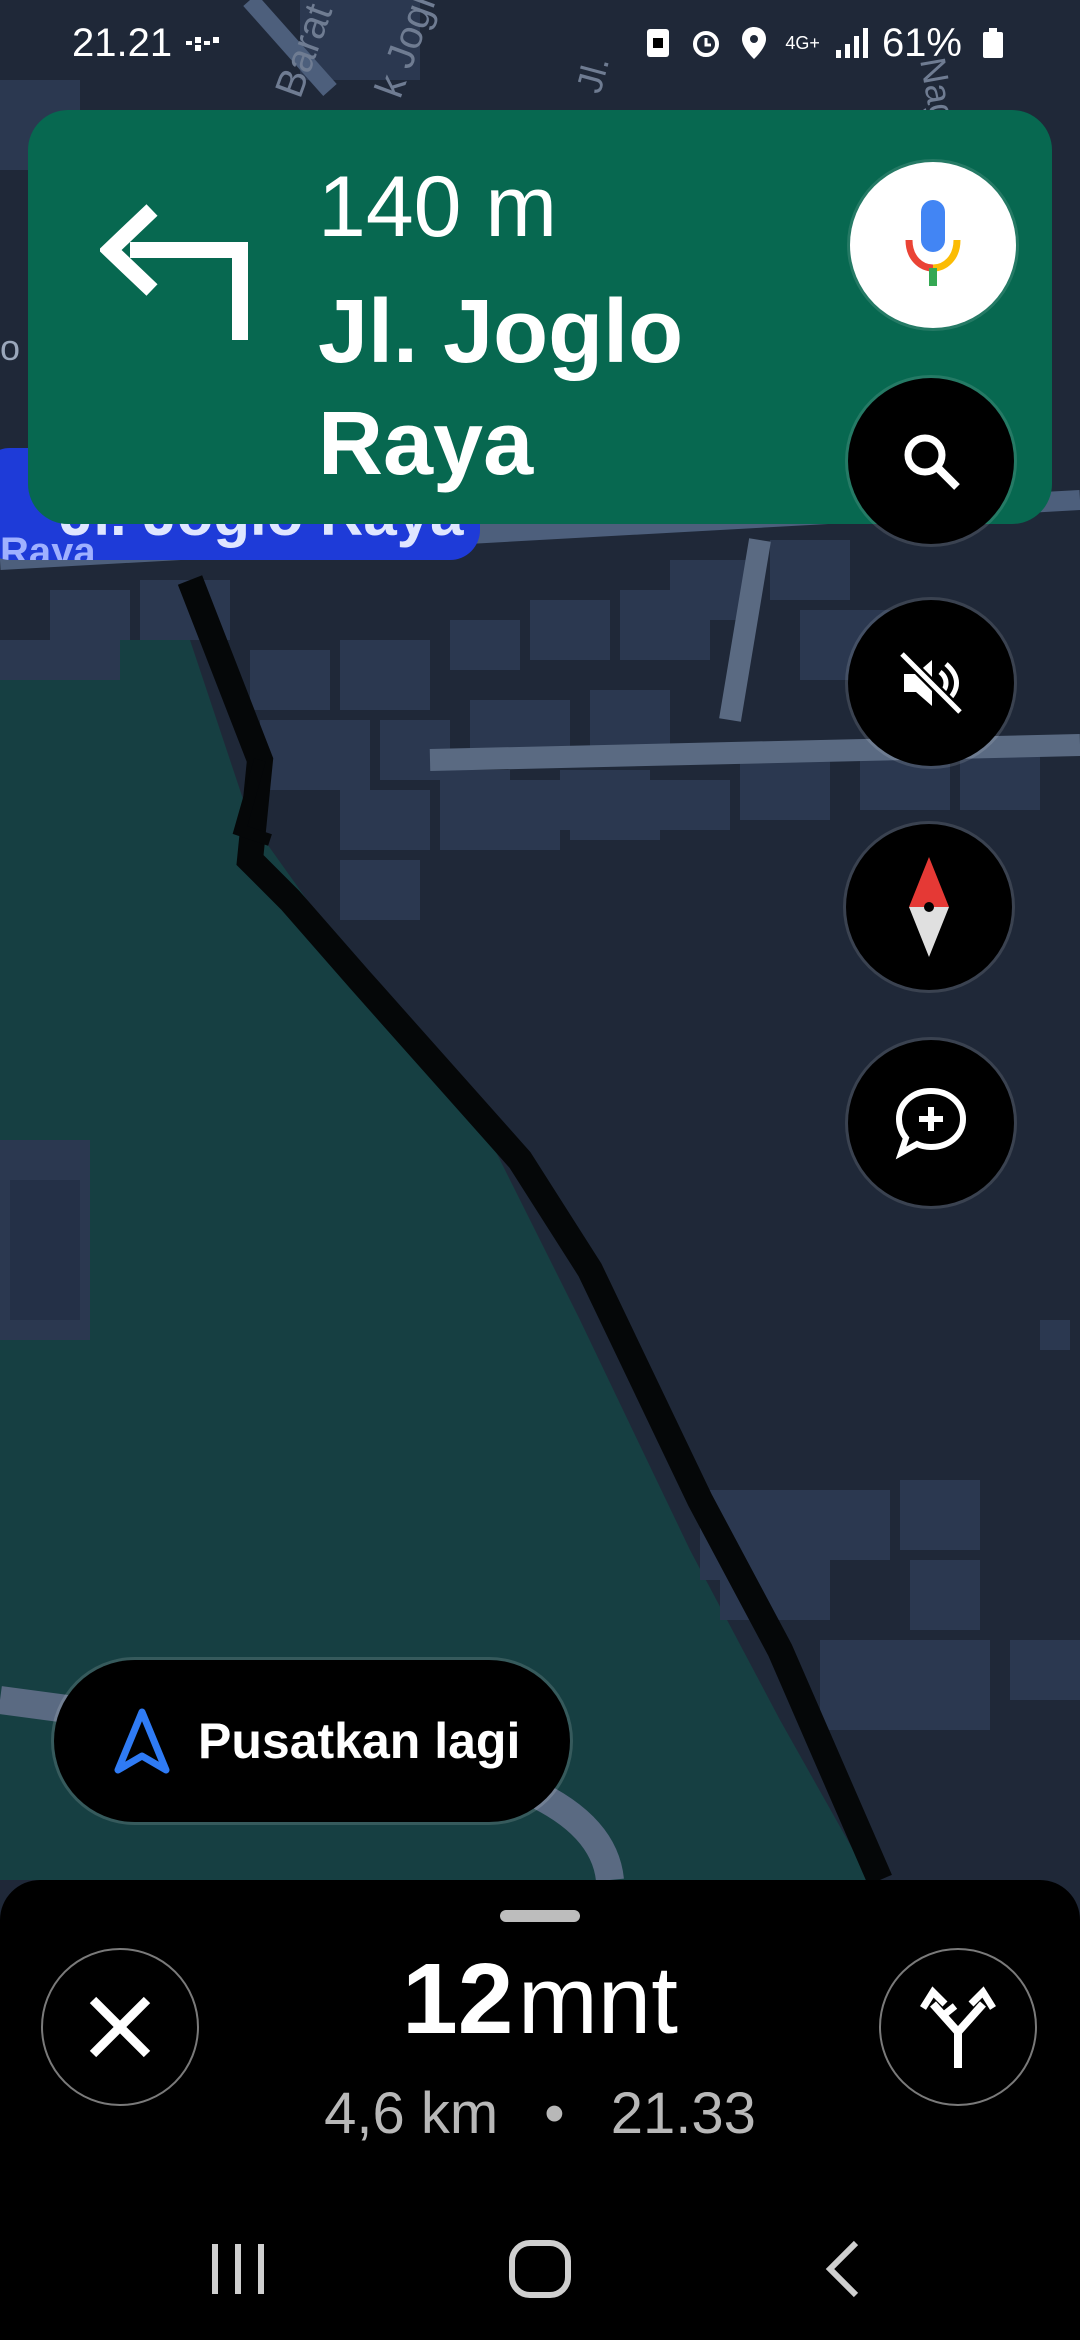 This screenshot has width=1080, height=2340. I want to click on recent-apps-button, so click(238, 2269).